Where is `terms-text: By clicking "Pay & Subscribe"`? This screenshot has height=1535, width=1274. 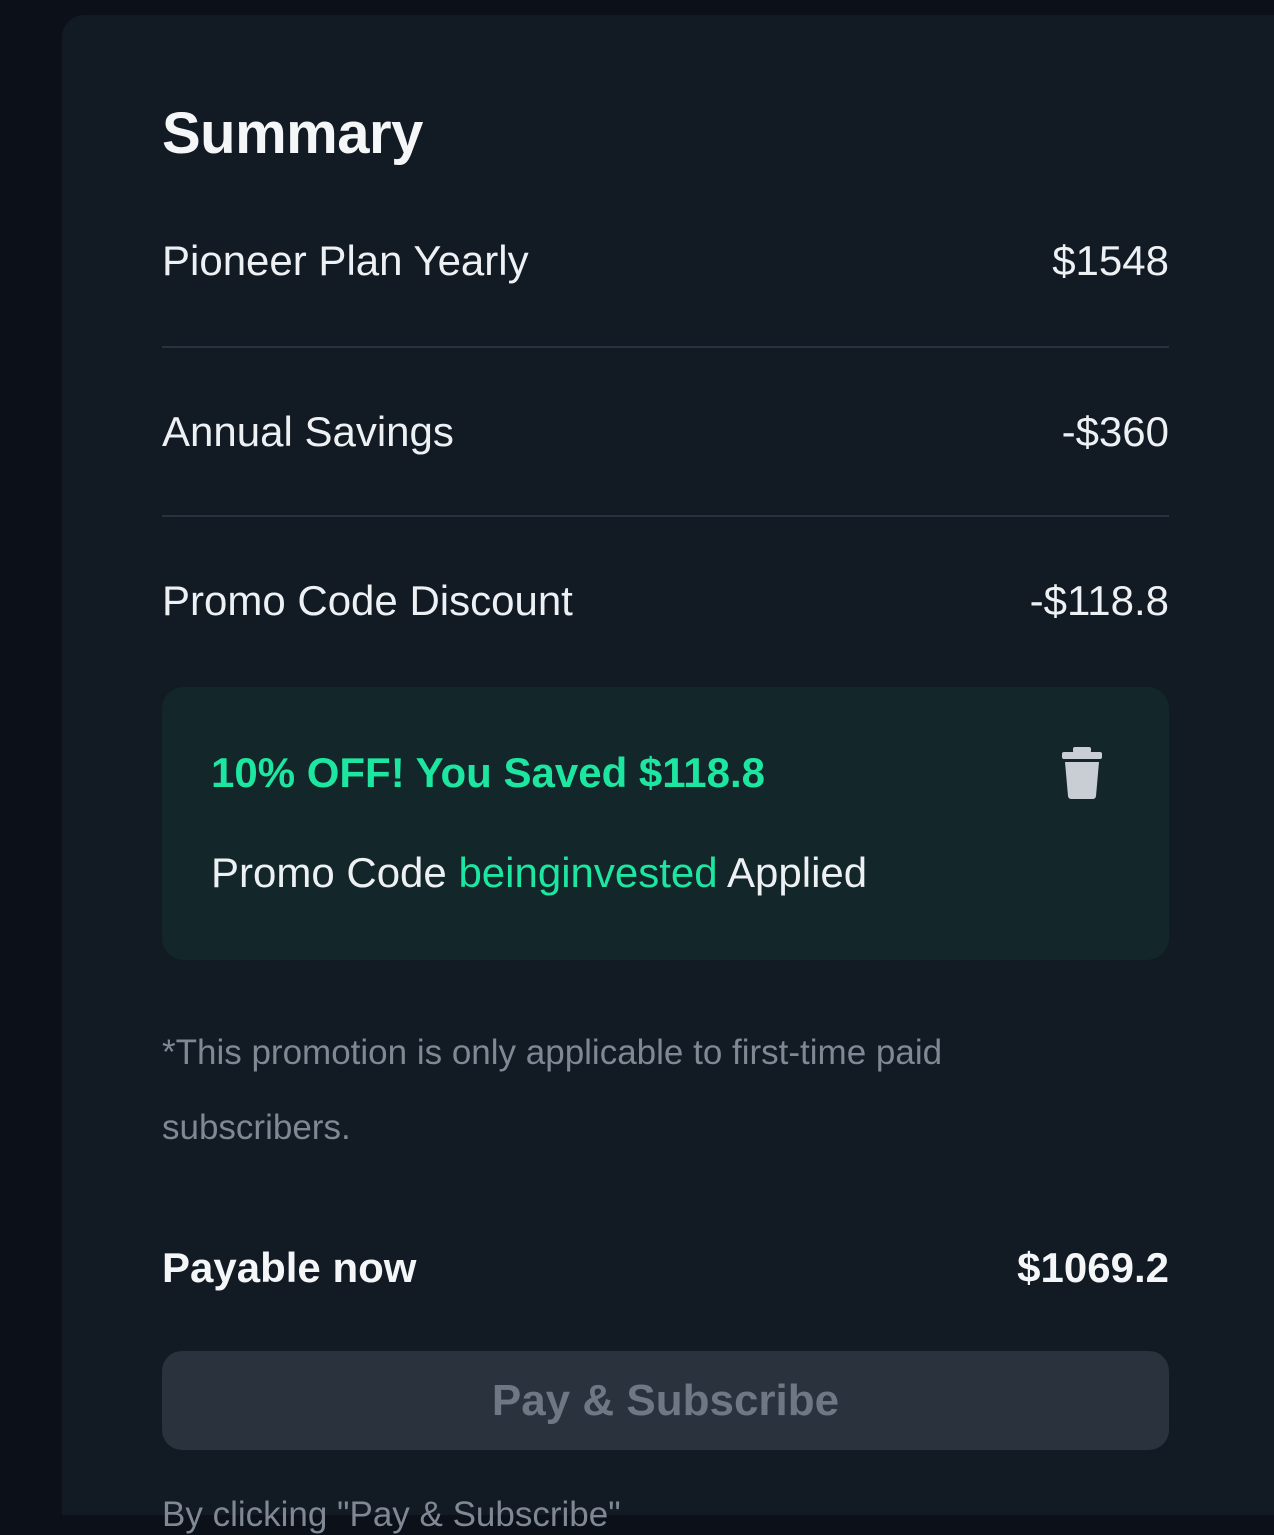 terms-text: By clicking "Pay & Subscribe" is located at coordinates (391, 1514).